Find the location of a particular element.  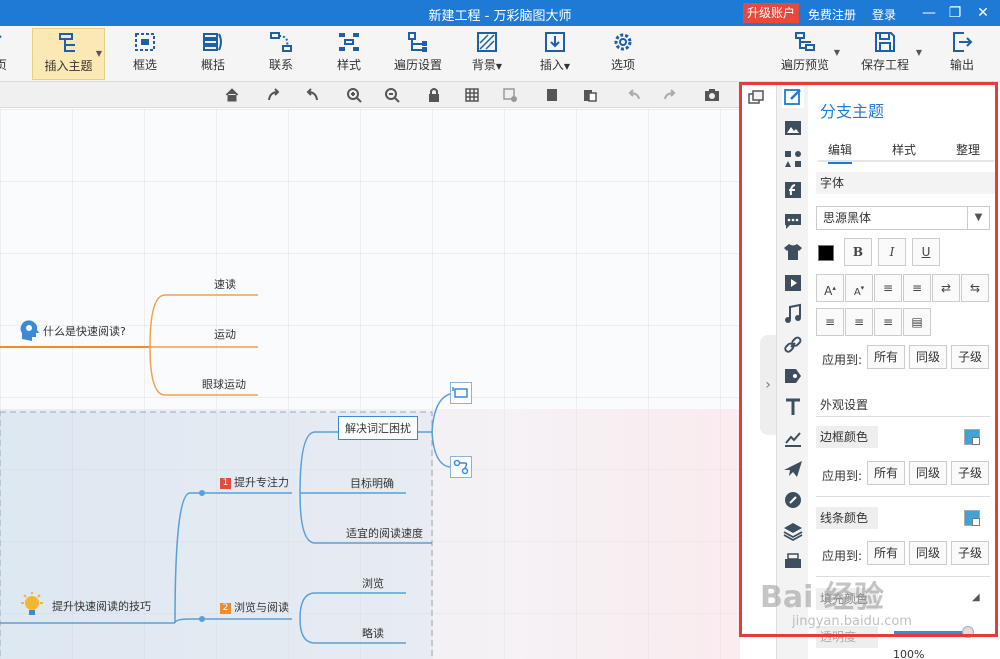

border-apply-siblings-button: 同级 is located at coordinates (928, 473).